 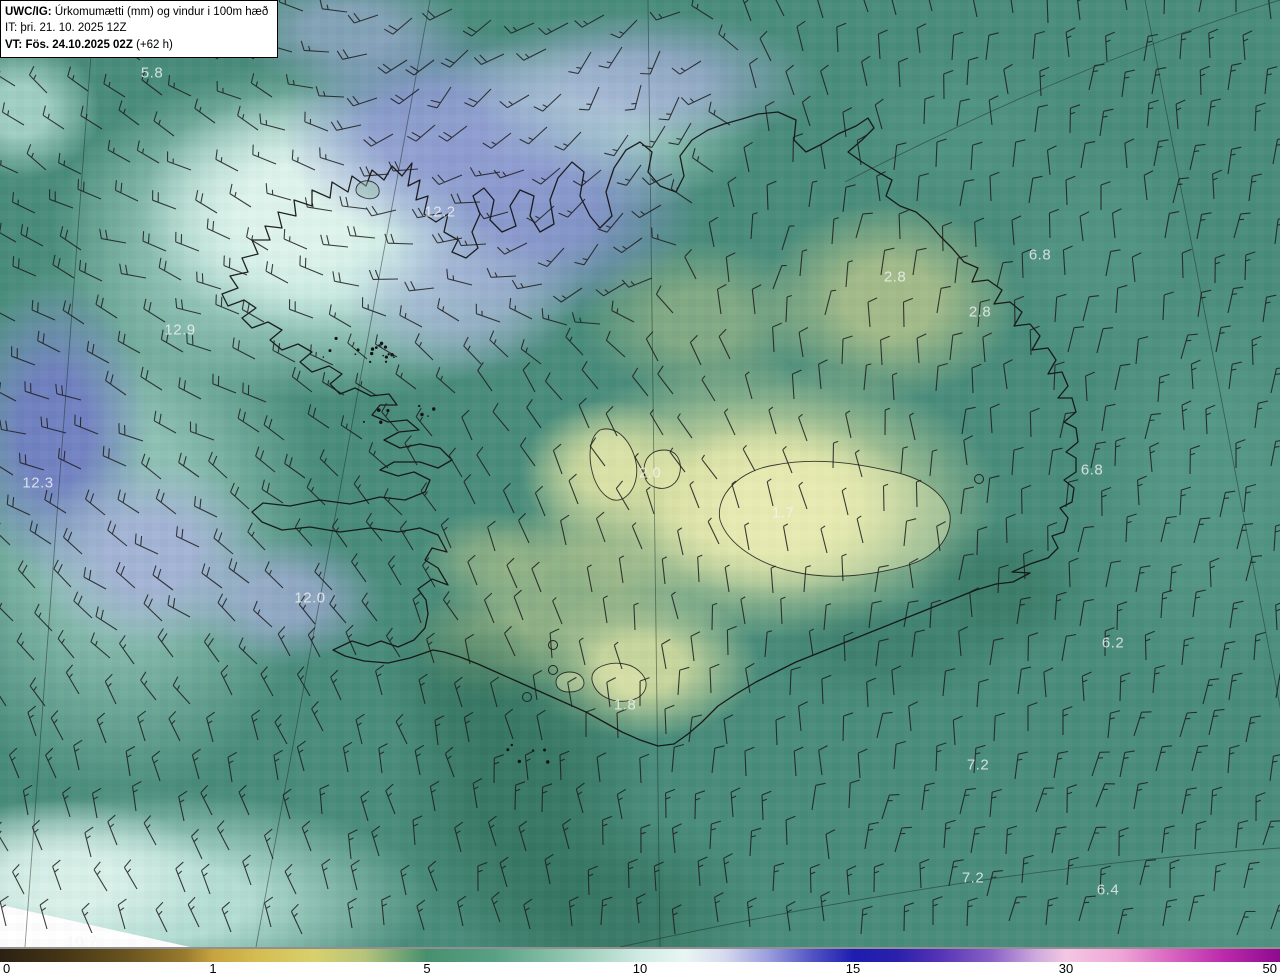 I want to click on colorbar-gradient, so click(x=640, y=954).